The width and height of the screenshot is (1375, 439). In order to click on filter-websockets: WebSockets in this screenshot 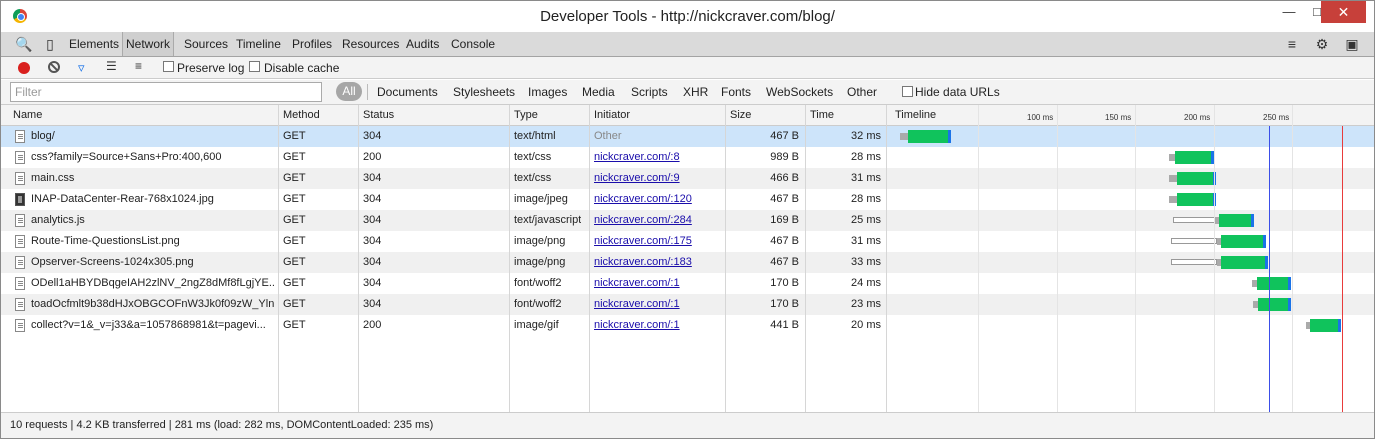, I will do `click(799, 92)`.